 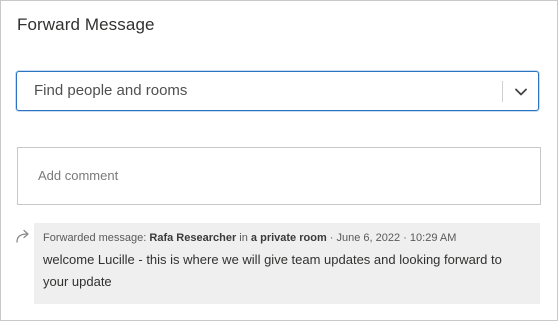 What do you see at coordinates (502, 91) in the screenshot?
I see `picker-divider` at bounding box center [502, 91].